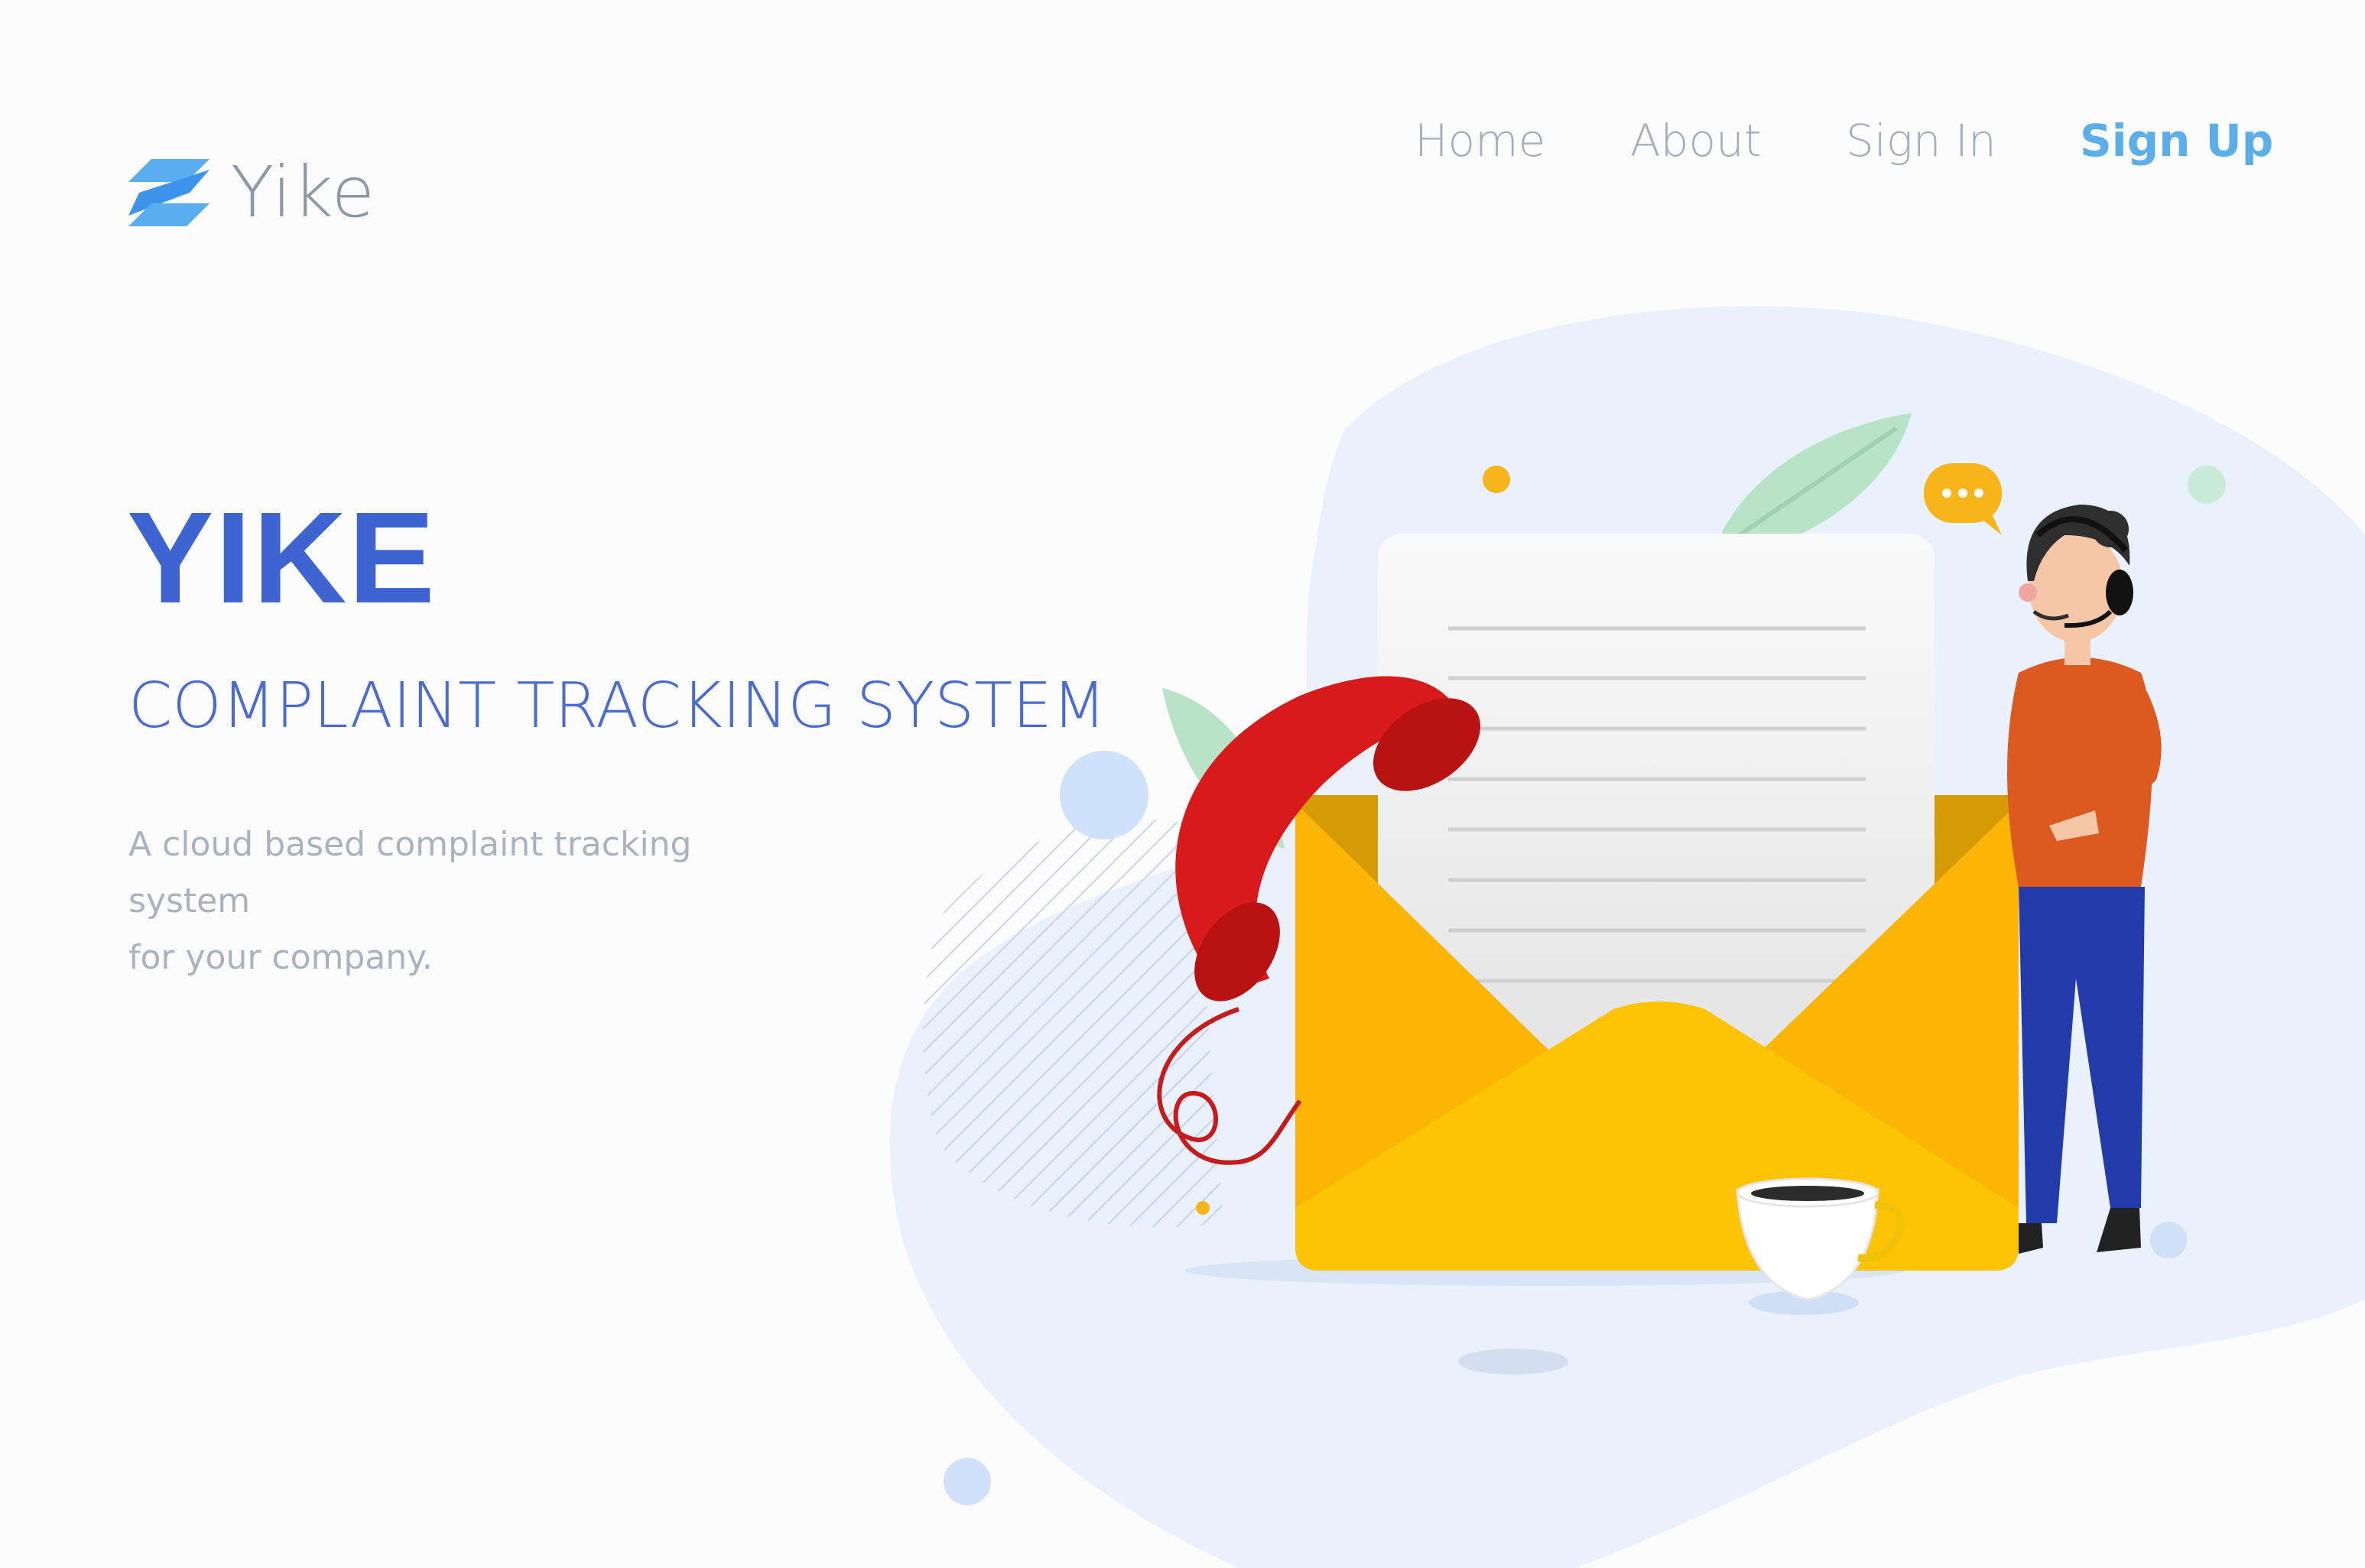 The width and height of the screenshot is (2365, 1568). Describe the element at coordinates (304, 192) in the screenshot. I see `brand-name: Yike` at that location.